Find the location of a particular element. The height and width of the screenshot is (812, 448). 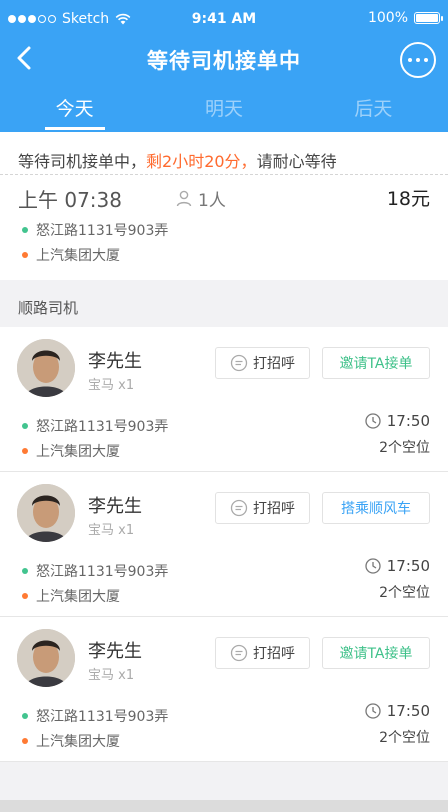

tab-day-after: 后天 is located at coordinates (373, 109).